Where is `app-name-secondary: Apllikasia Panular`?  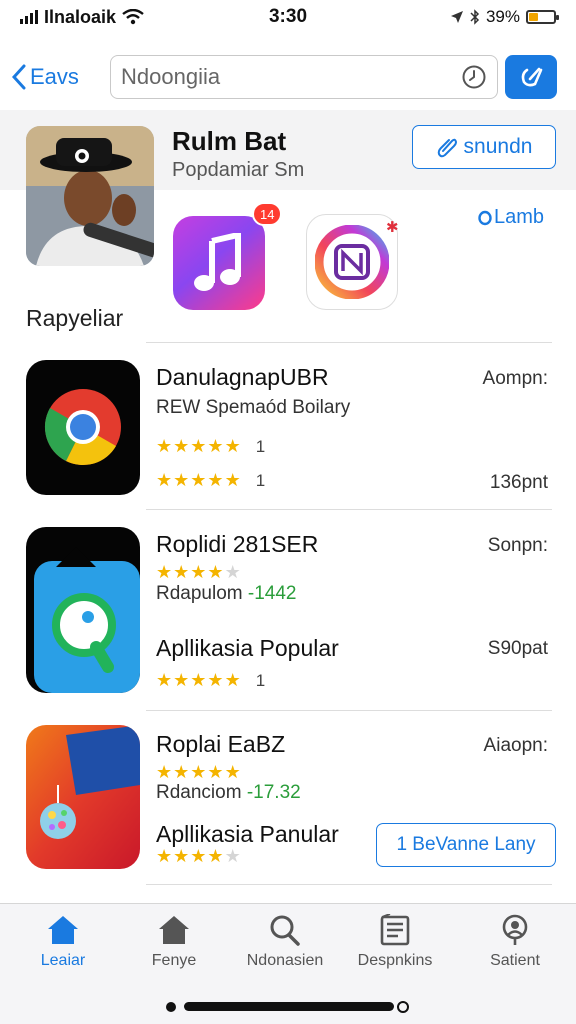 app-name-secondary: Apllikasia Panular is located at coordinates (247, 834).